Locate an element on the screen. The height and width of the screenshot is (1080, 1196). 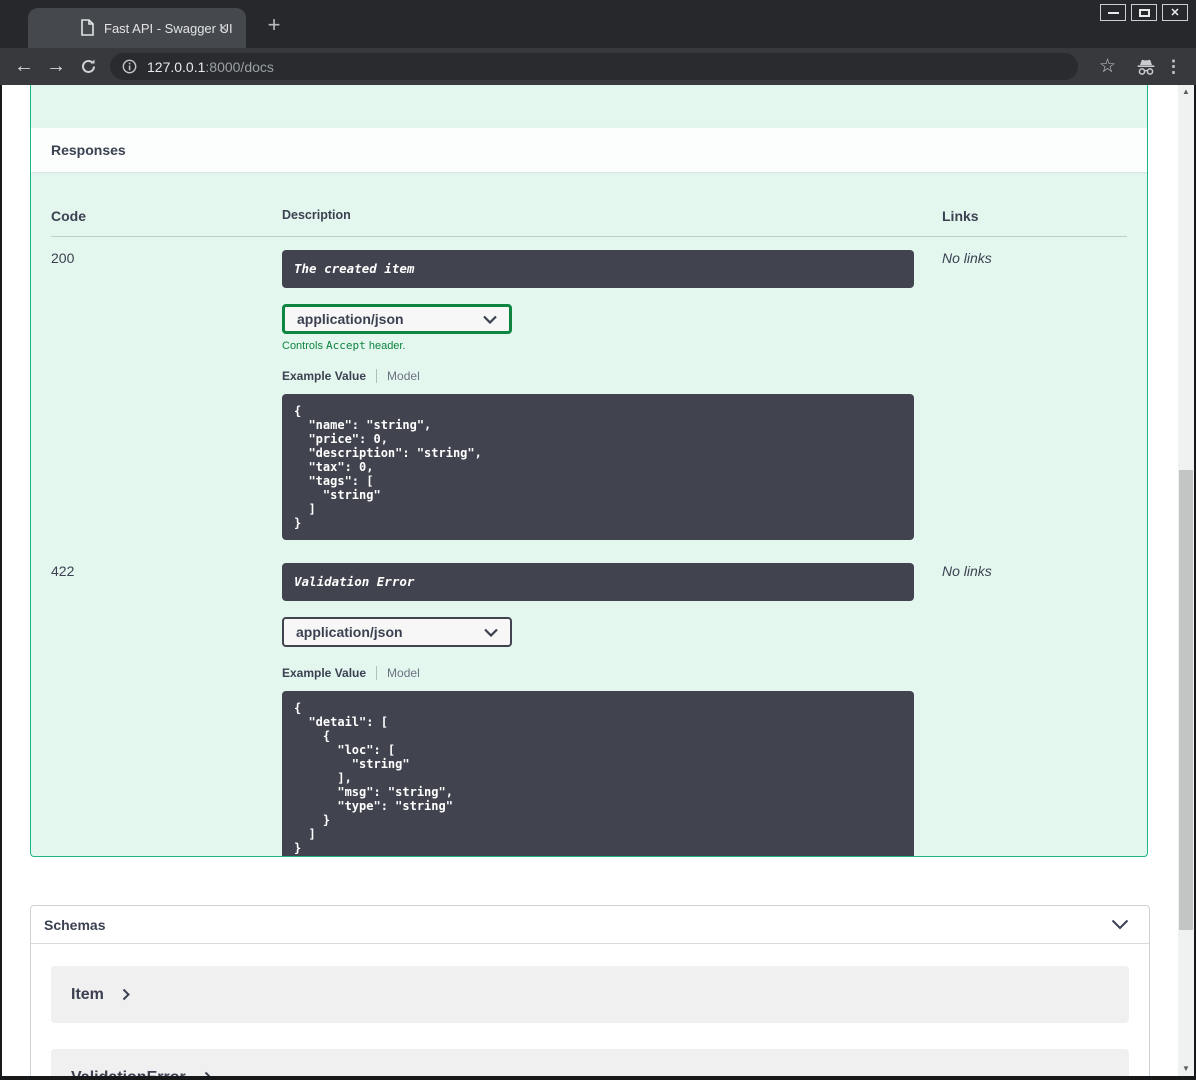
page-scrollbar: ▲ ▼ is located at coordinates (1186, 580).